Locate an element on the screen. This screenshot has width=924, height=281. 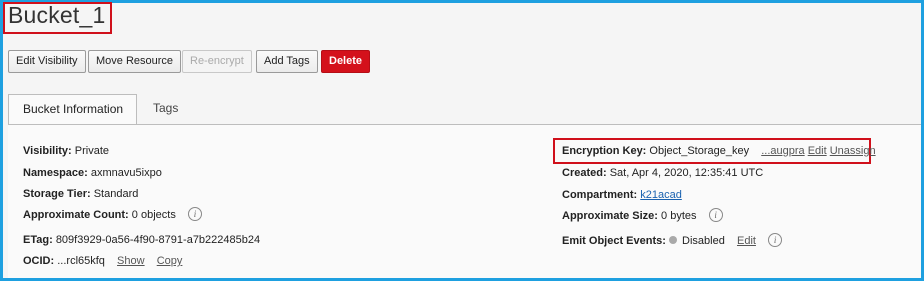
compartment-label: Compartment: is located at coordinates (600, 195).